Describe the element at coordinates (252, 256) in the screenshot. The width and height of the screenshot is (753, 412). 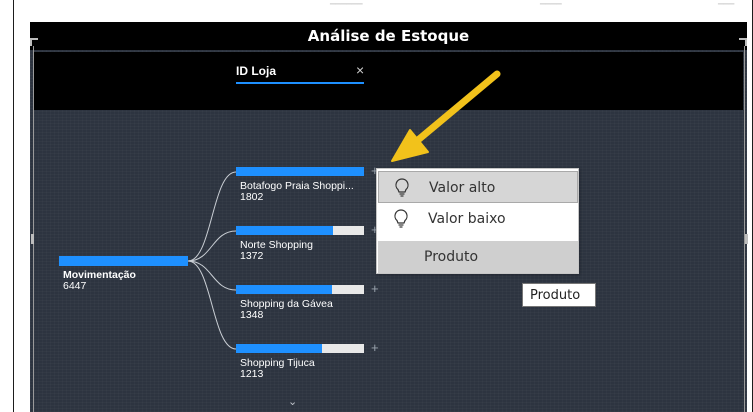
I see `child-node-value: 1372` at that location.